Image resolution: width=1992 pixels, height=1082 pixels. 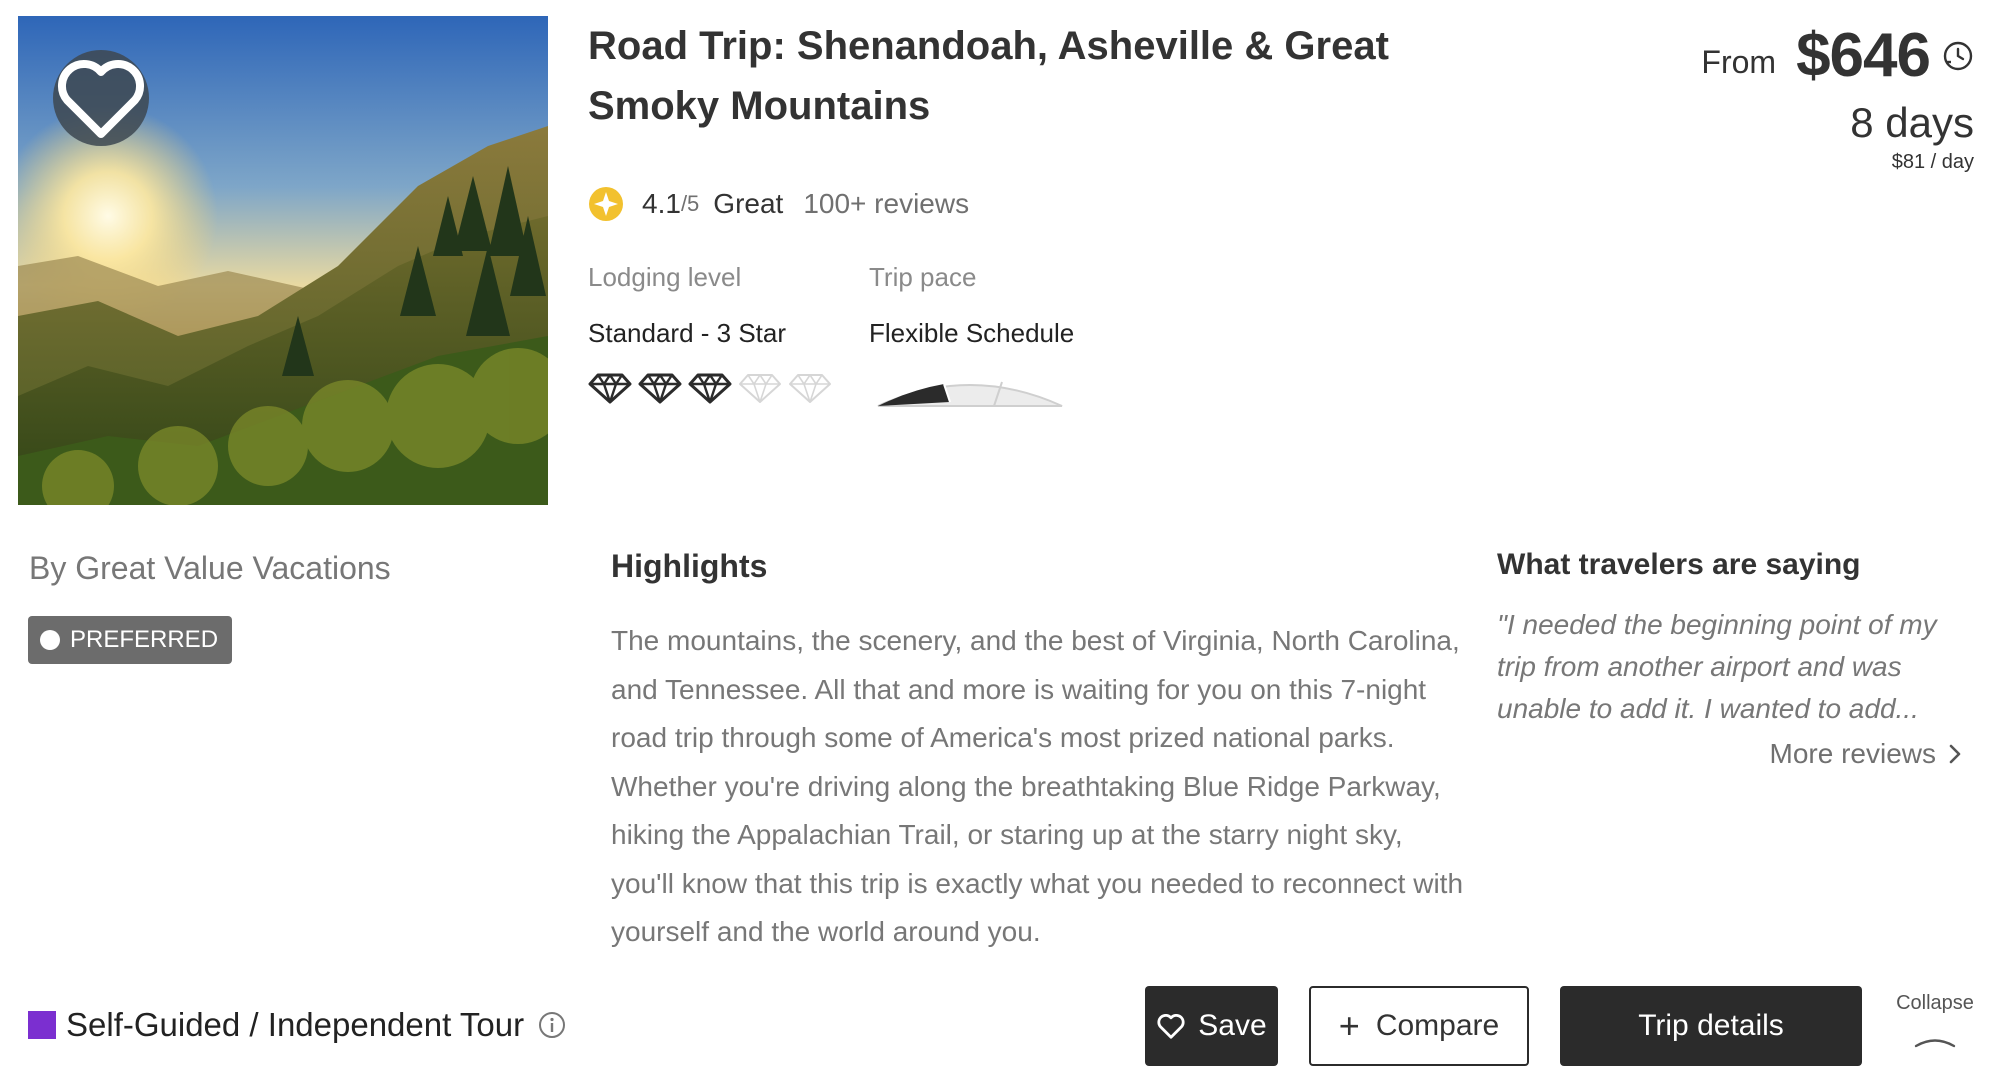 What do you see at coordinates (1232, 1025) in the screenshot?
I see `save-button-label: Save` at bounding box center [1232, 1025].